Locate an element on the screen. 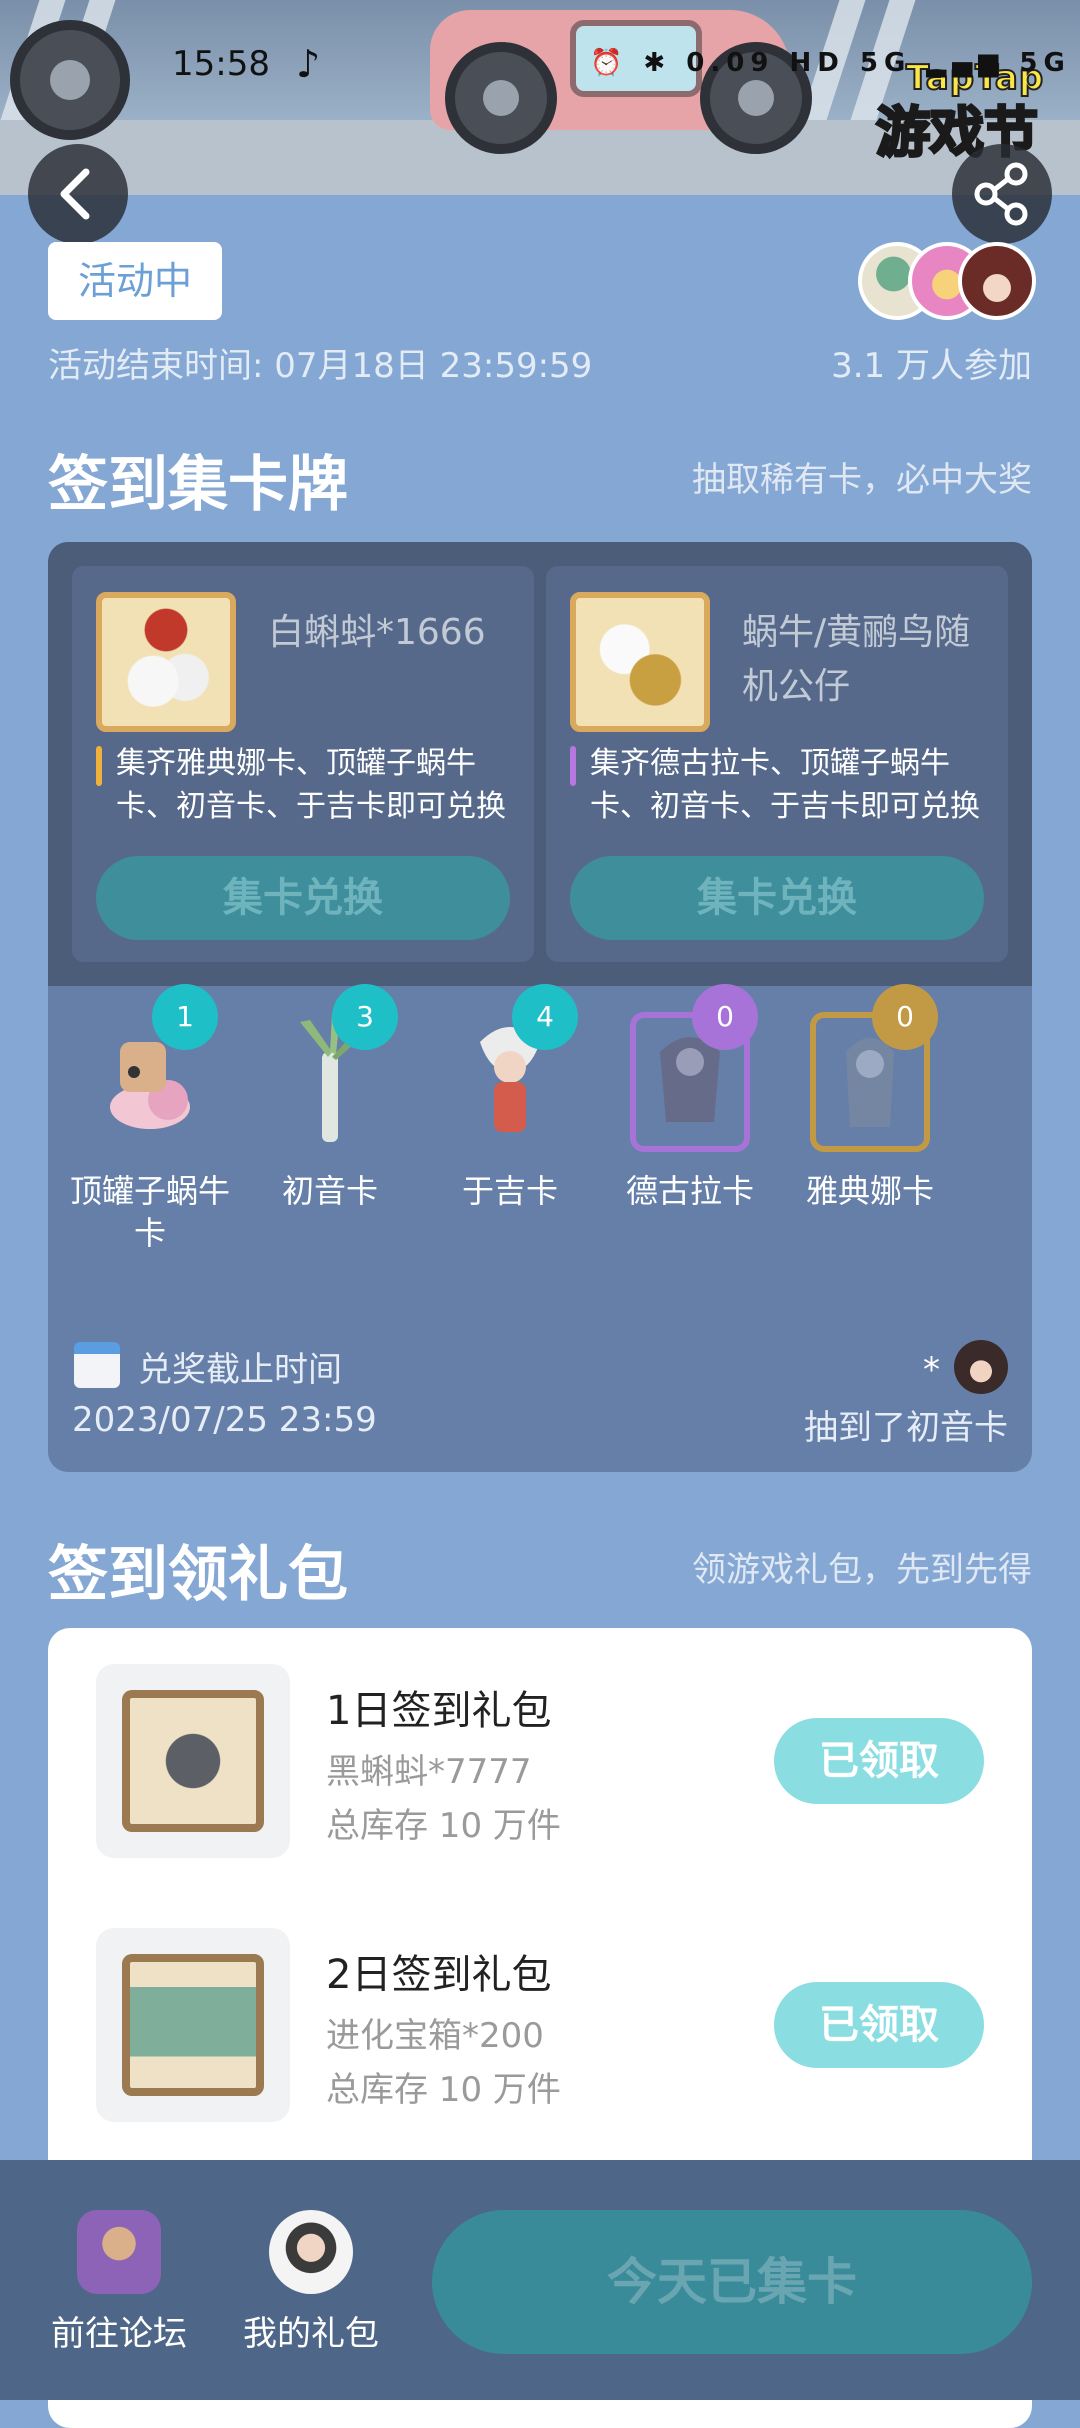 This screenshot has width=1080, height=2428. activity-end-time: 活动结束时间: 07月18日 23:59:59 is located at coordinates (320, 366).